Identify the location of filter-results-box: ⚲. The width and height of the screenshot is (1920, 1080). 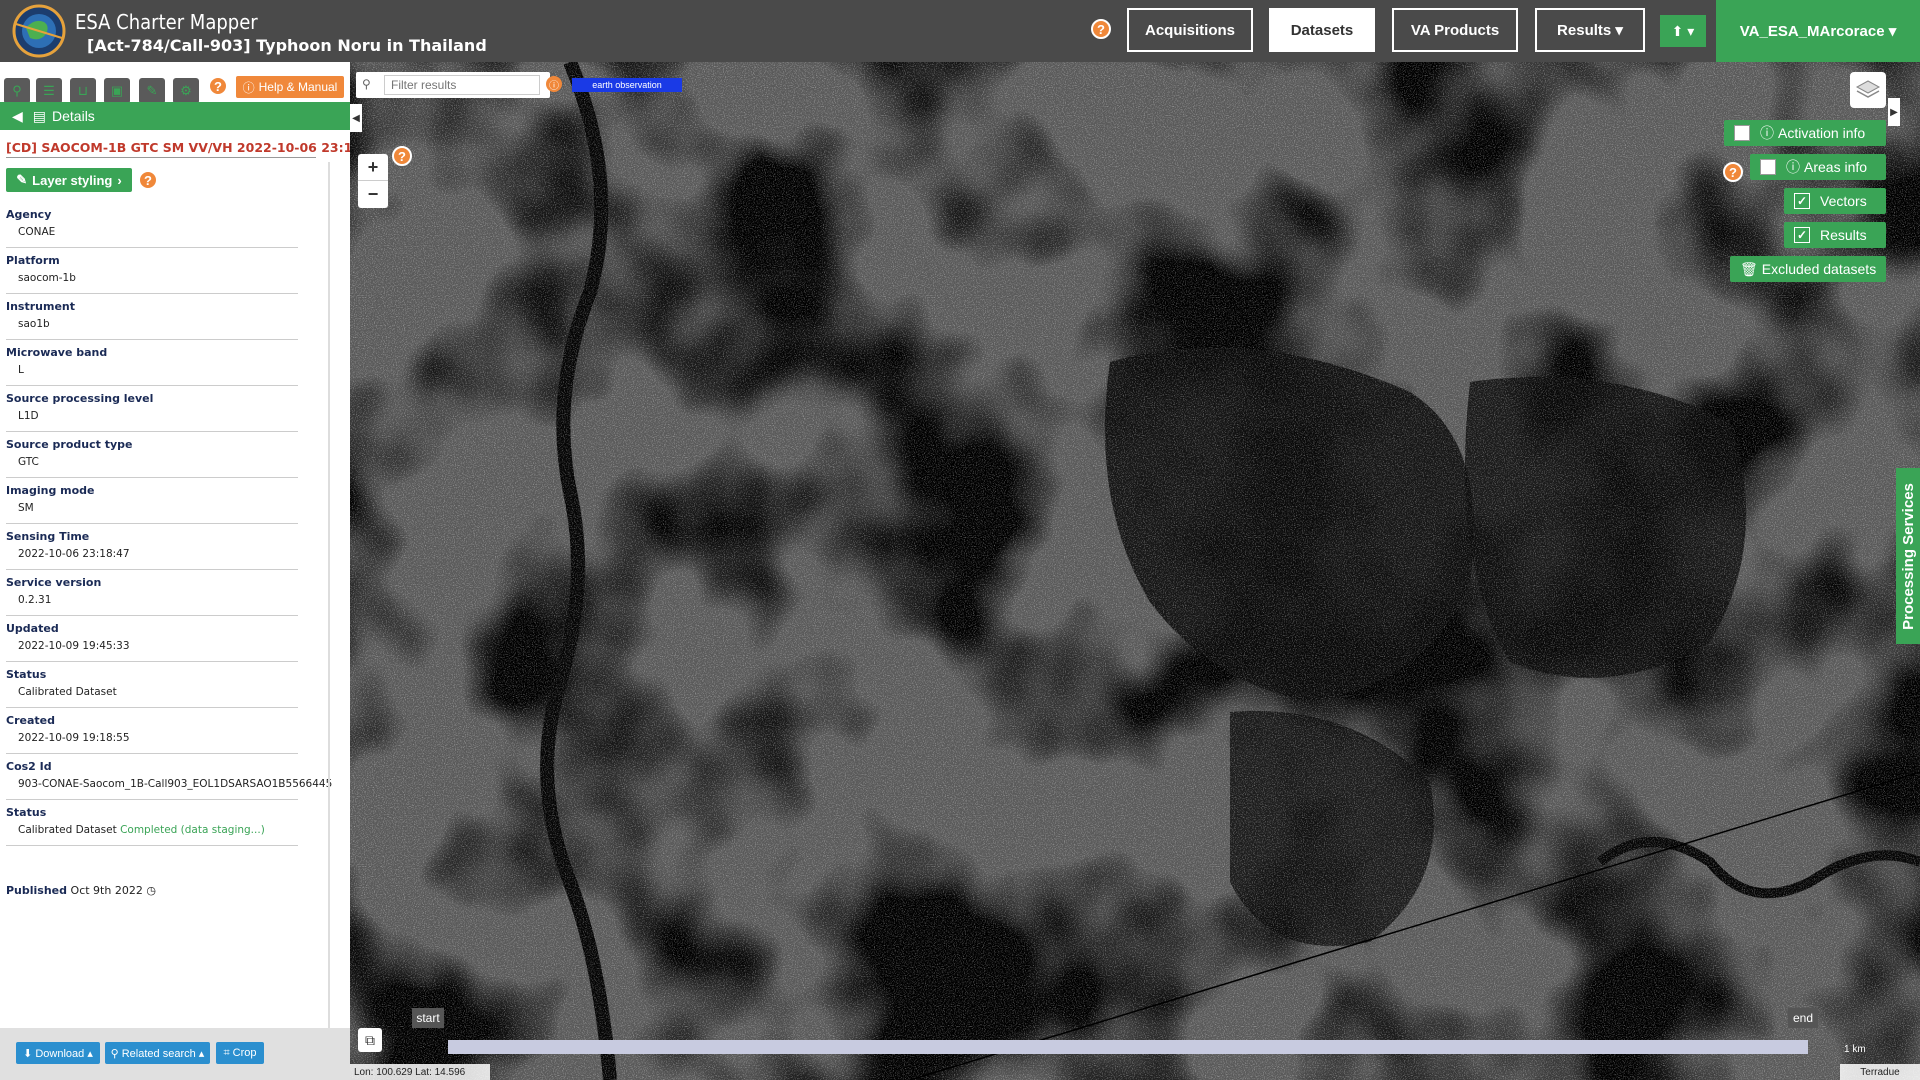
(453, 85).